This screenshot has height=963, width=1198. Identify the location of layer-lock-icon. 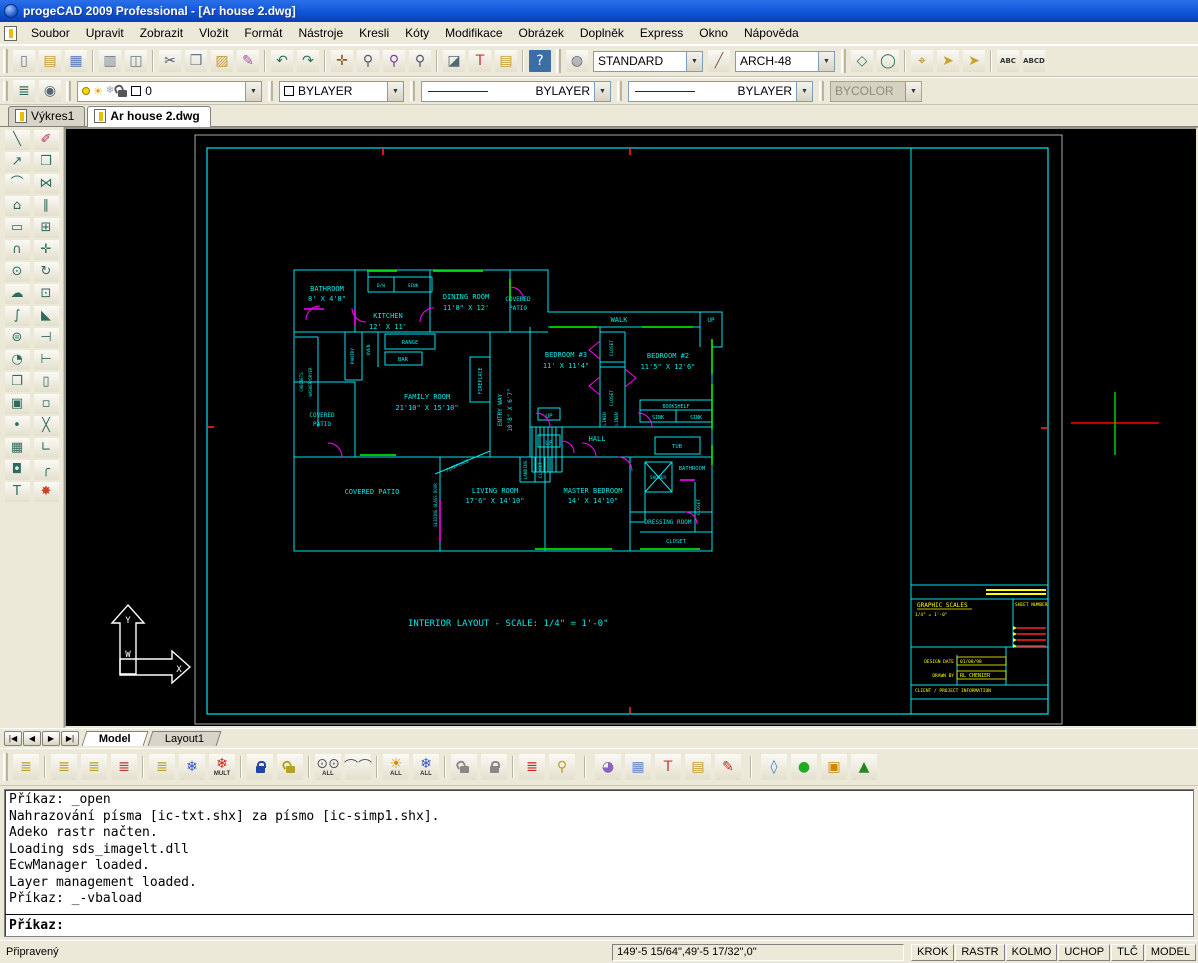
(122, 91).